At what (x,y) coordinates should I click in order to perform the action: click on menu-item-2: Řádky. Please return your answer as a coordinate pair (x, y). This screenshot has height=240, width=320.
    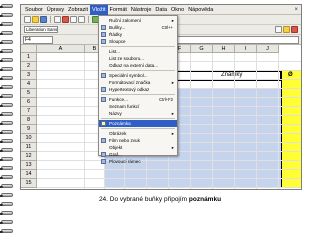
    Looking at the image, I should click on (138, 34).